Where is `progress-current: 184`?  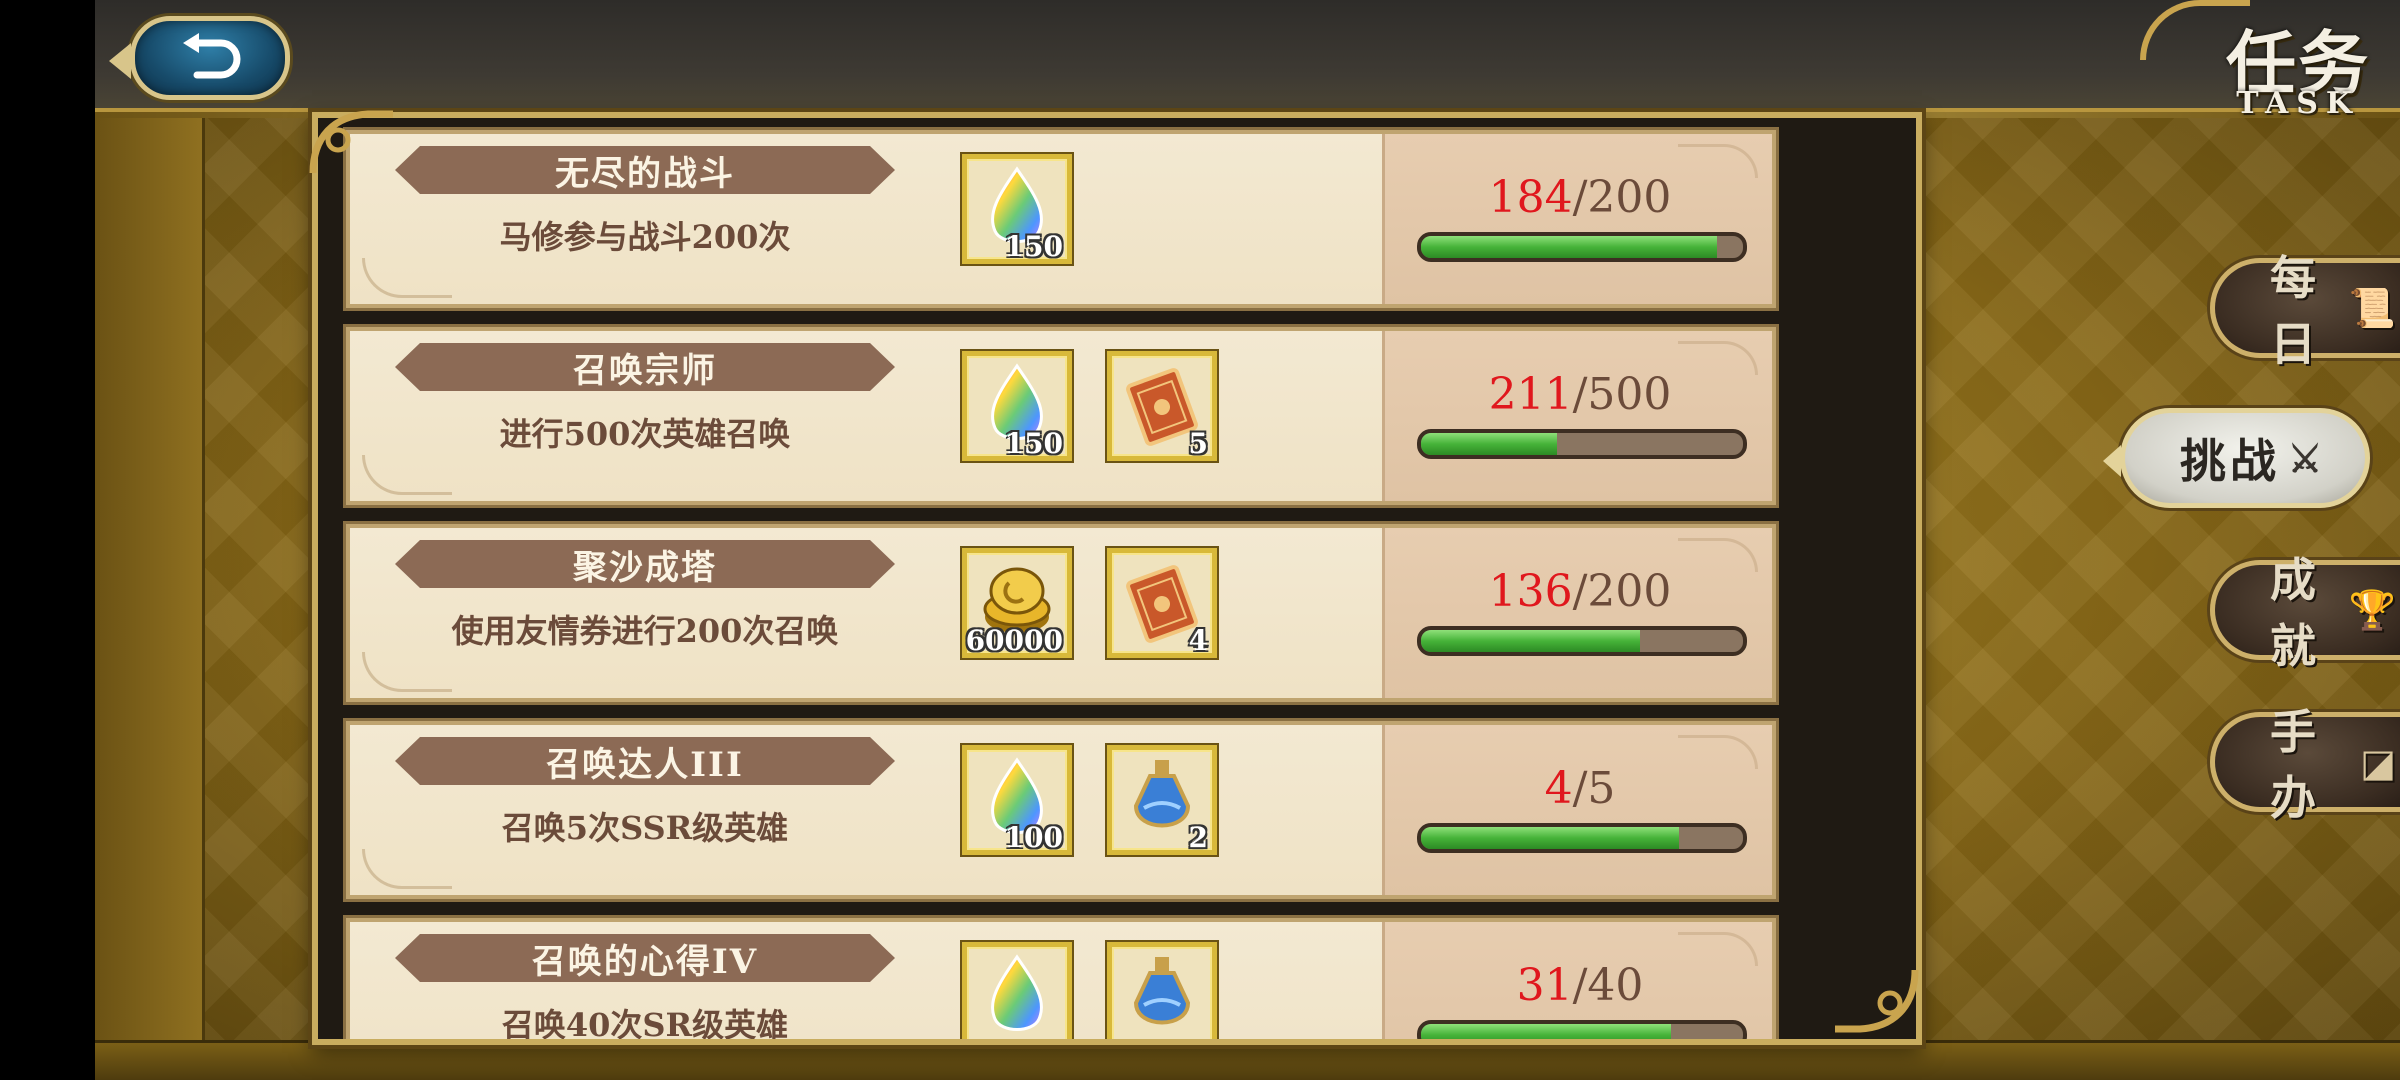
progress-current: 184 is located at coordinates (1530, 197).